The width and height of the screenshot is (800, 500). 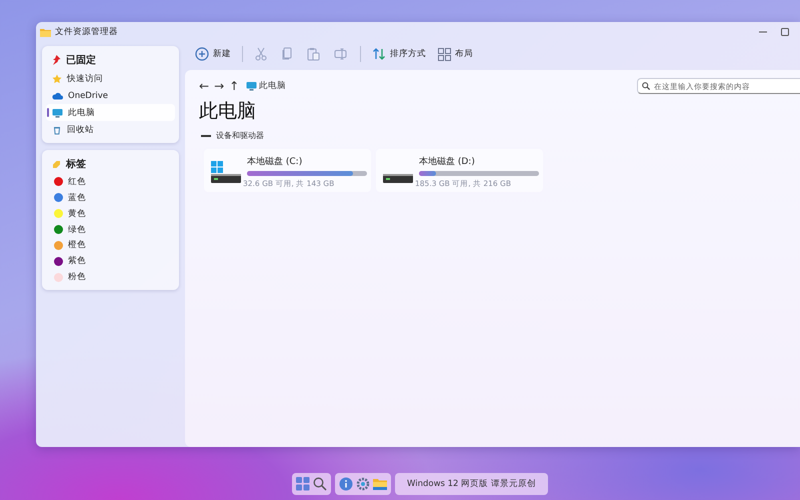 What do you see at coordinates (399, 54) in the screenshot?
I see `toolbar-button: 排序方式` at bounding box center [399, 54].